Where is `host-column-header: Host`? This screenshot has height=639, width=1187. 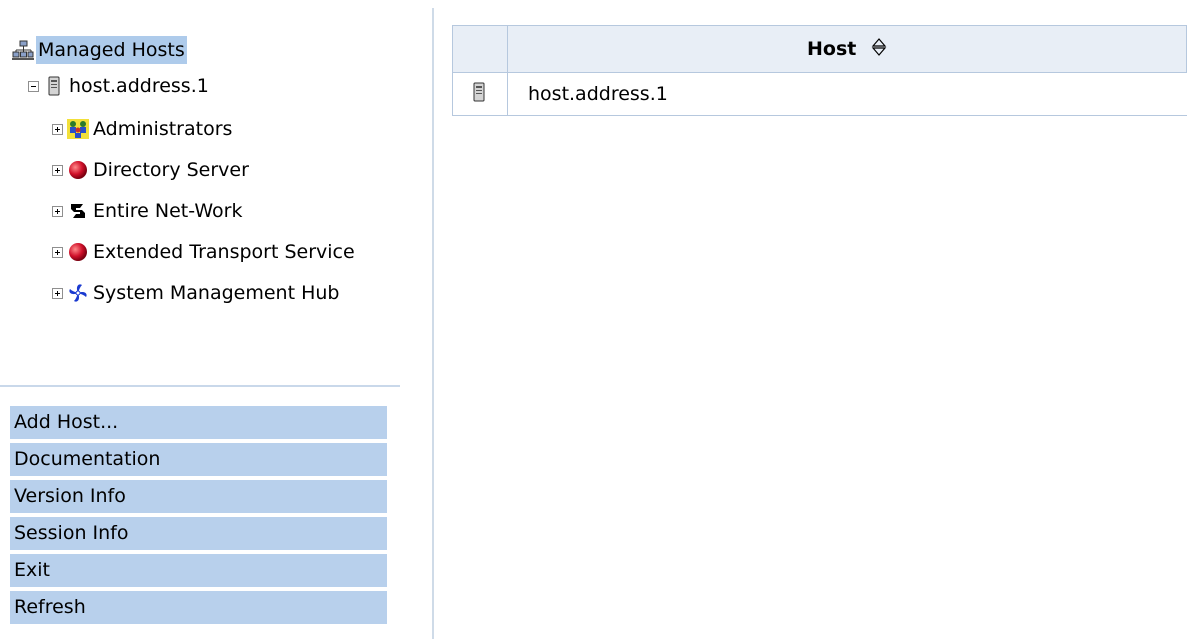
host-column-header: Host is located at coordinates (847, 49).